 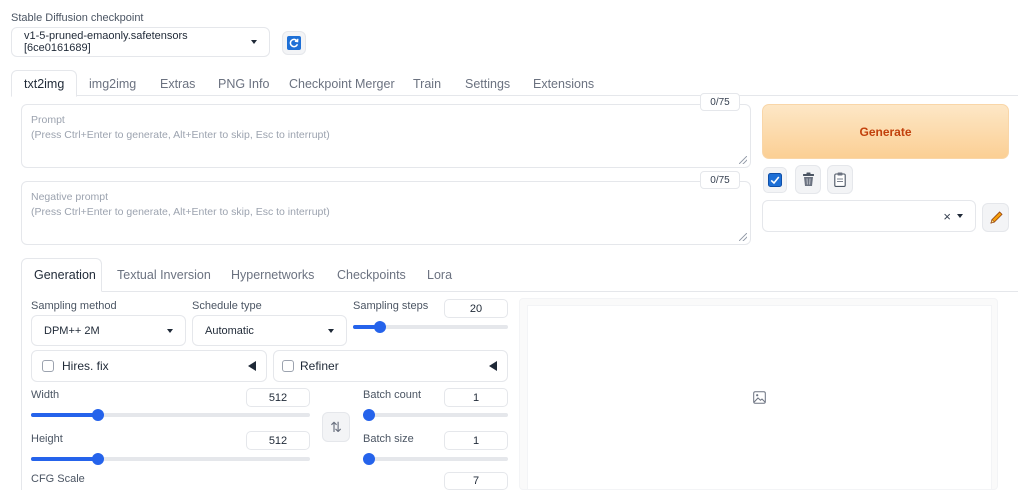 What do you see at coordinates (476, 440) in the screenshot?
I see `batch-size-input: 1` at bounding box center [476, 440].